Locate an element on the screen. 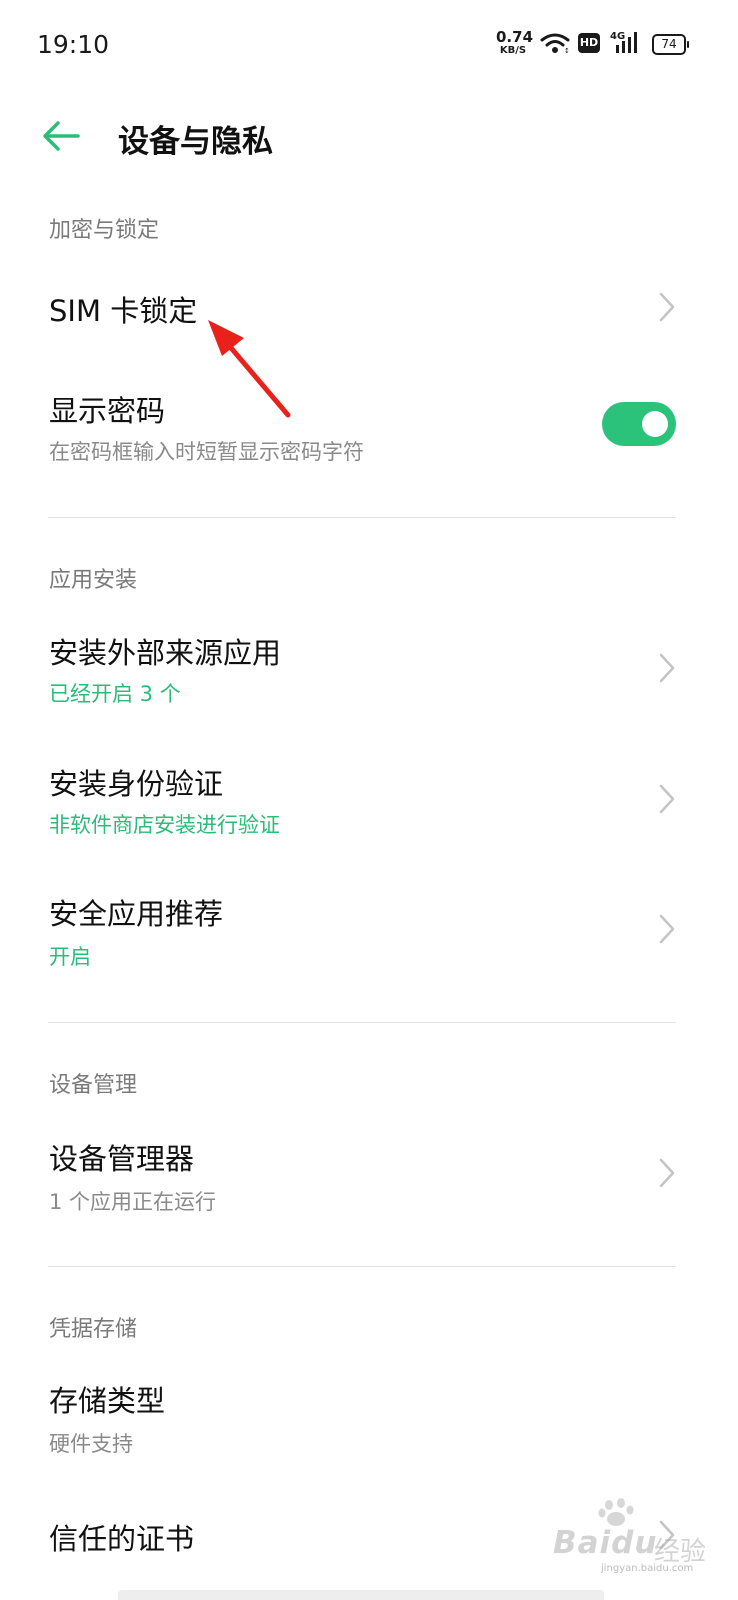  security-recommend-label: 安全应用推荐 is located at coordinates (136, 914).